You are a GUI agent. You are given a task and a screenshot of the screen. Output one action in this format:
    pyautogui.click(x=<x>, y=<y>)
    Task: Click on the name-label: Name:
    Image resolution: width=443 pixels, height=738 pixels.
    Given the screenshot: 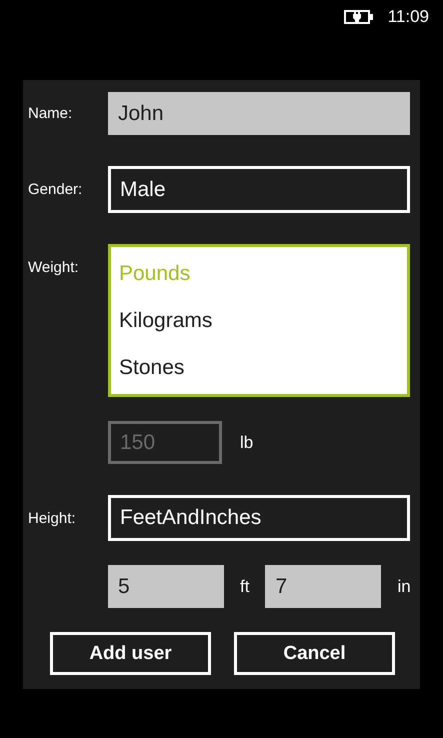 What is the action you would take?
    pyautogui.click(x=51, y=113)
    